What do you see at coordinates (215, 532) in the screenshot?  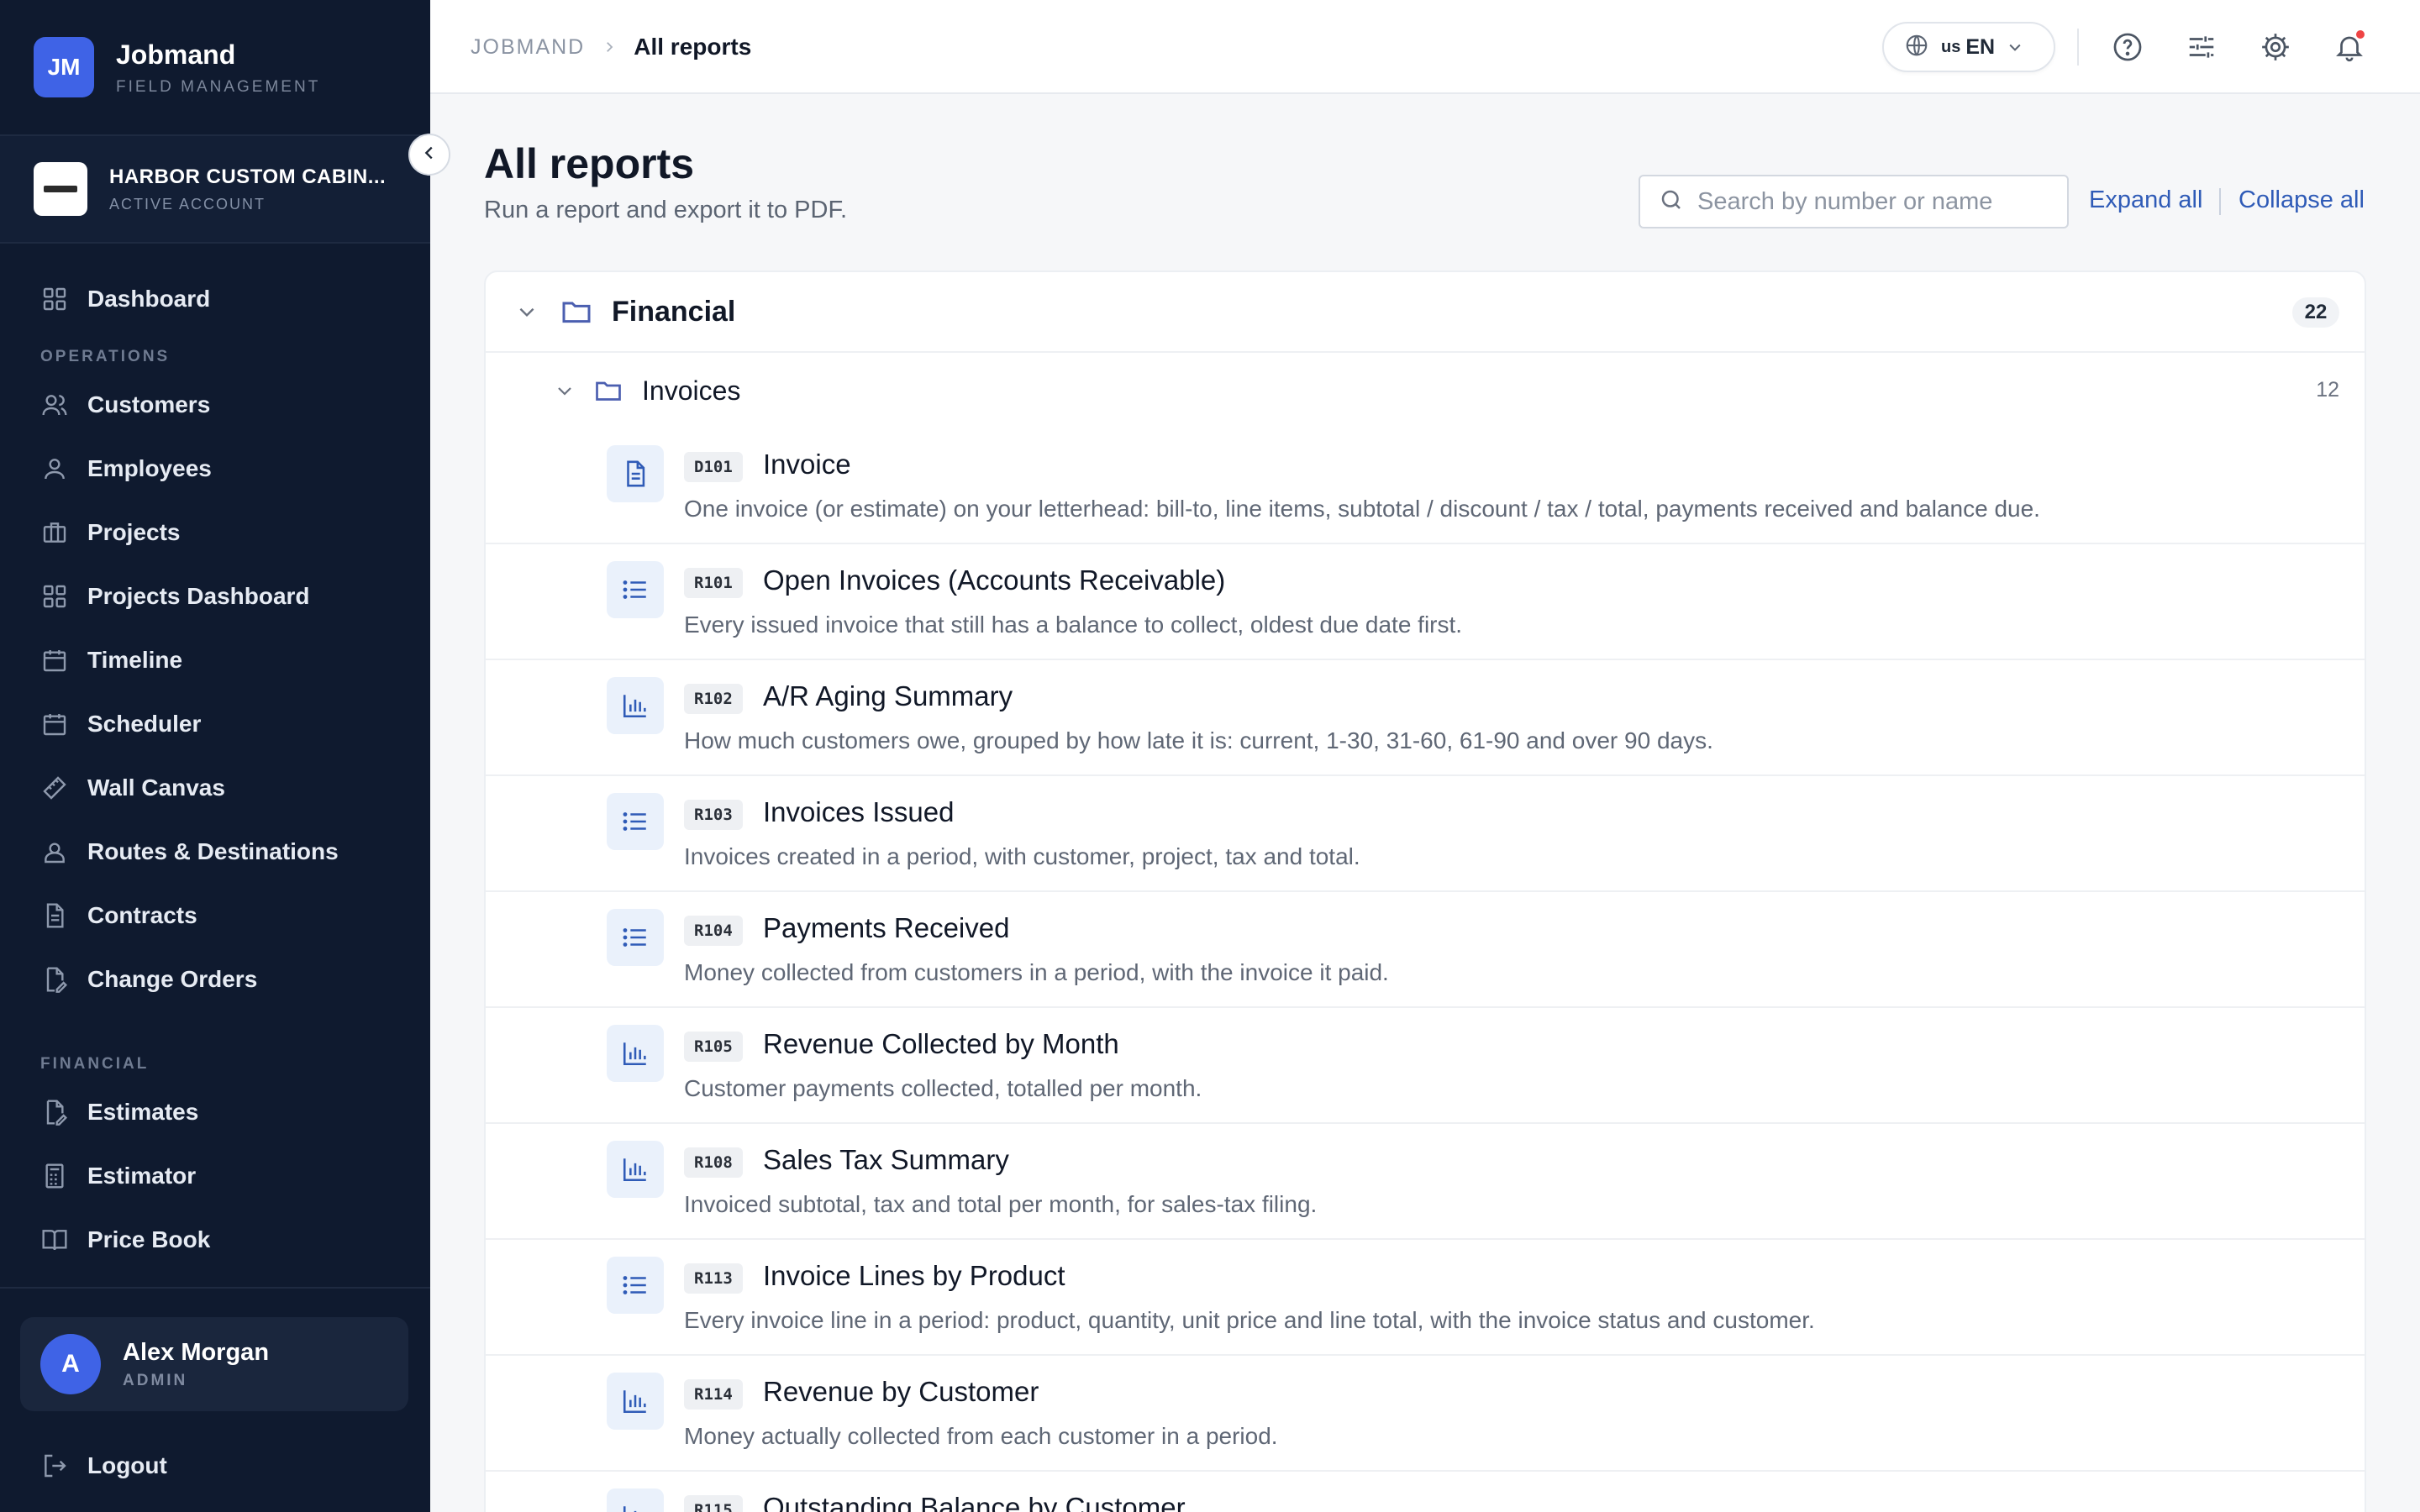 I see `sidebar-item-projects: Projects` at bounding box center [215, 532].